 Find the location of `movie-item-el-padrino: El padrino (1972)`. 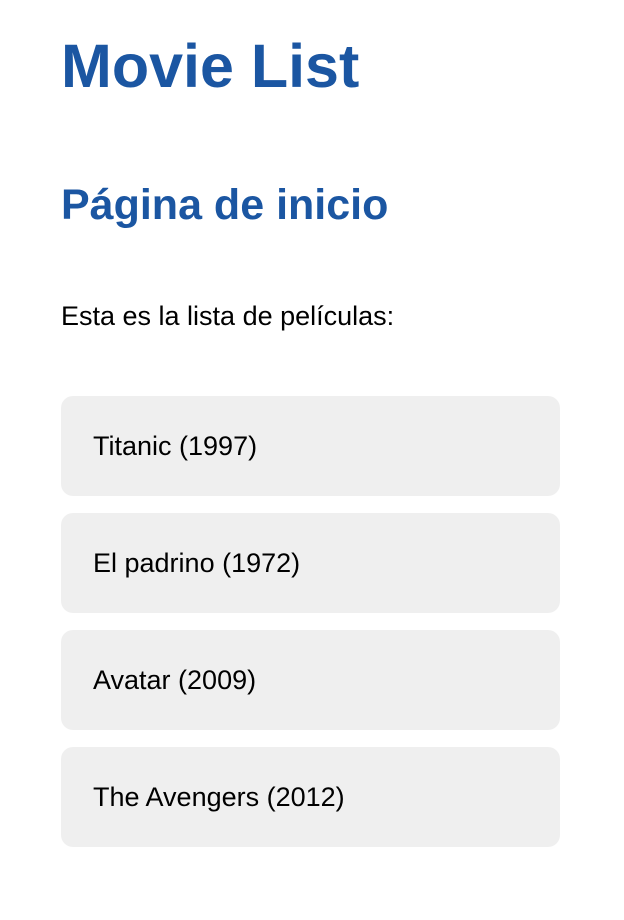

movie-item-el-padrino: El padrino (1972) is located at coordinates (310, 563).